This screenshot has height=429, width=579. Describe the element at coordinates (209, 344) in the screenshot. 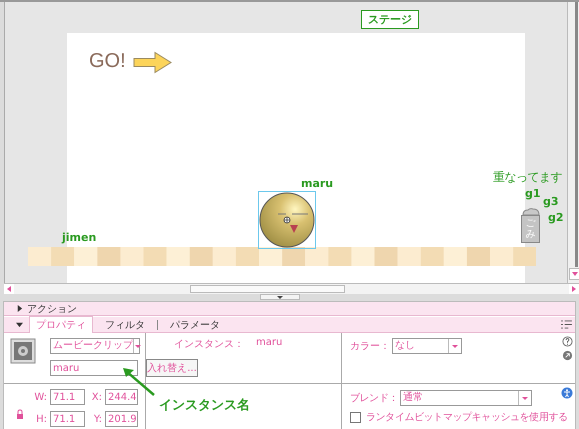

I see `instance-label: インスタンス：` at that location.